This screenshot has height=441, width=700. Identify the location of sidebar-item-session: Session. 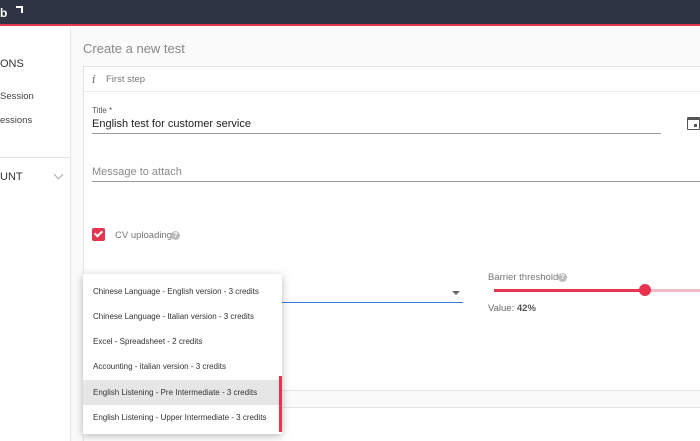
(17, 96).